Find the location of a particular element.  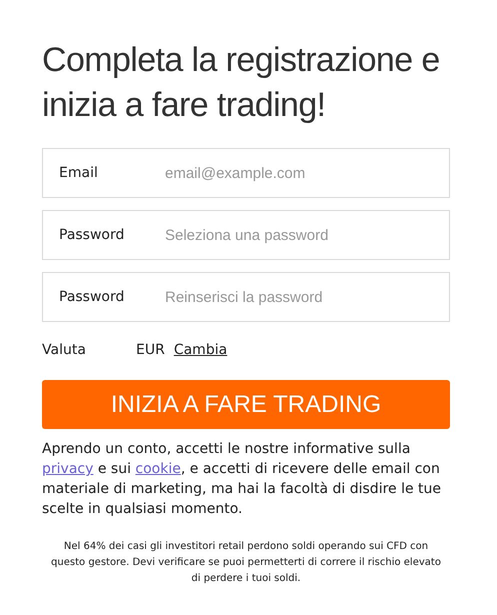

change-link: Cambia is located at coordinates (201, 350).